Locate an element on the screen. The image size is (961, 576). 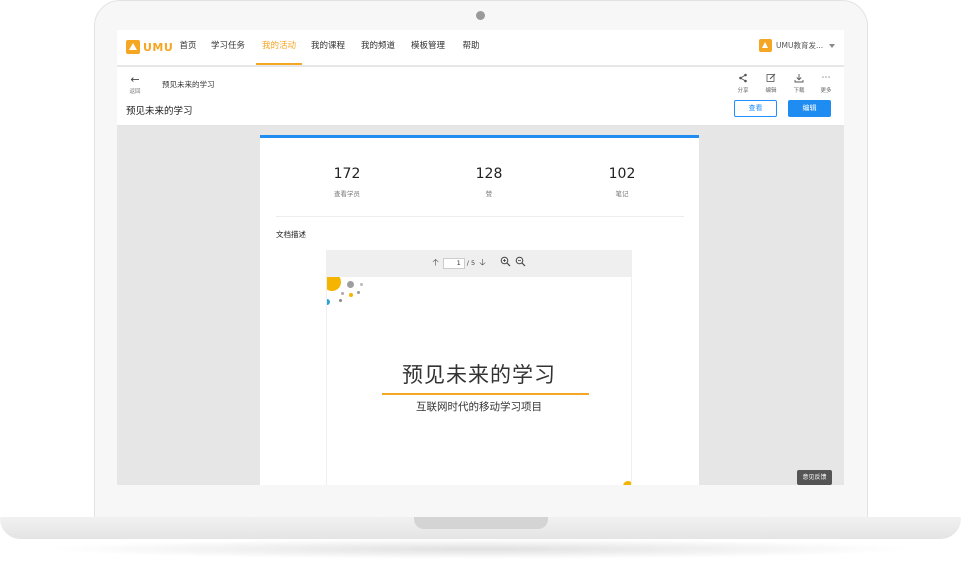
stat-likes-label: 赞 is located at coordinates (489, 194).